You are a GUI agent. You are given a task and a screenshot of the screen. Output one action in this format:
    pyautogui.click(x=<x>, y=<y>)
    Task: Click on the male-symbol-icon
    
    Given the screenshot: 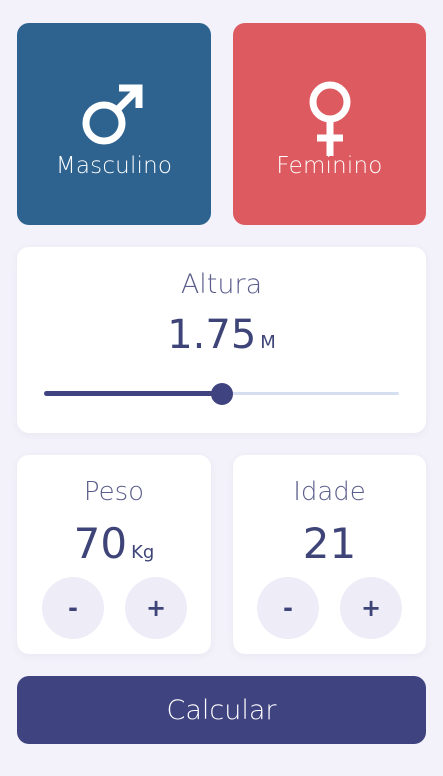 What is the action you would take?
    pyautogui.click(x=112, y=114)
    